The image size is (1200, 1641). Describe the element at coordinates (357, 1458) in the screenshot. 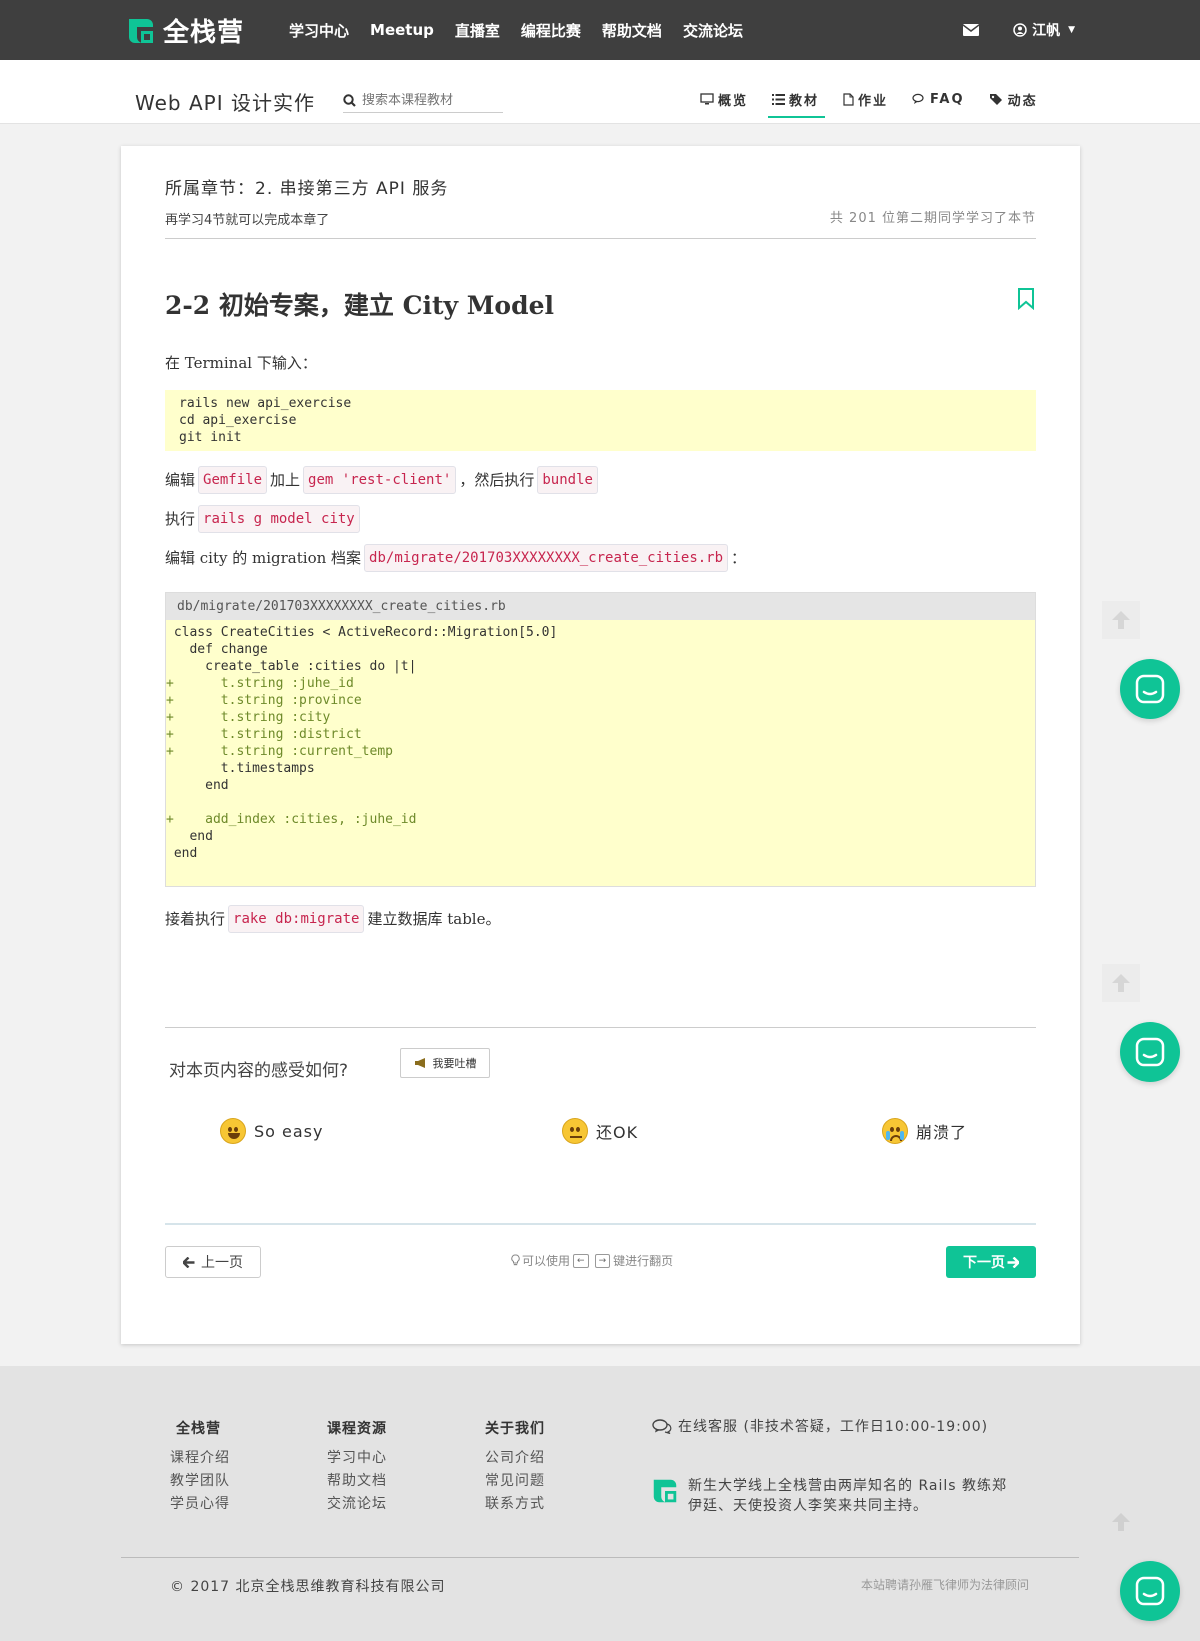

I see `footer-link: 学习中心` at that location.